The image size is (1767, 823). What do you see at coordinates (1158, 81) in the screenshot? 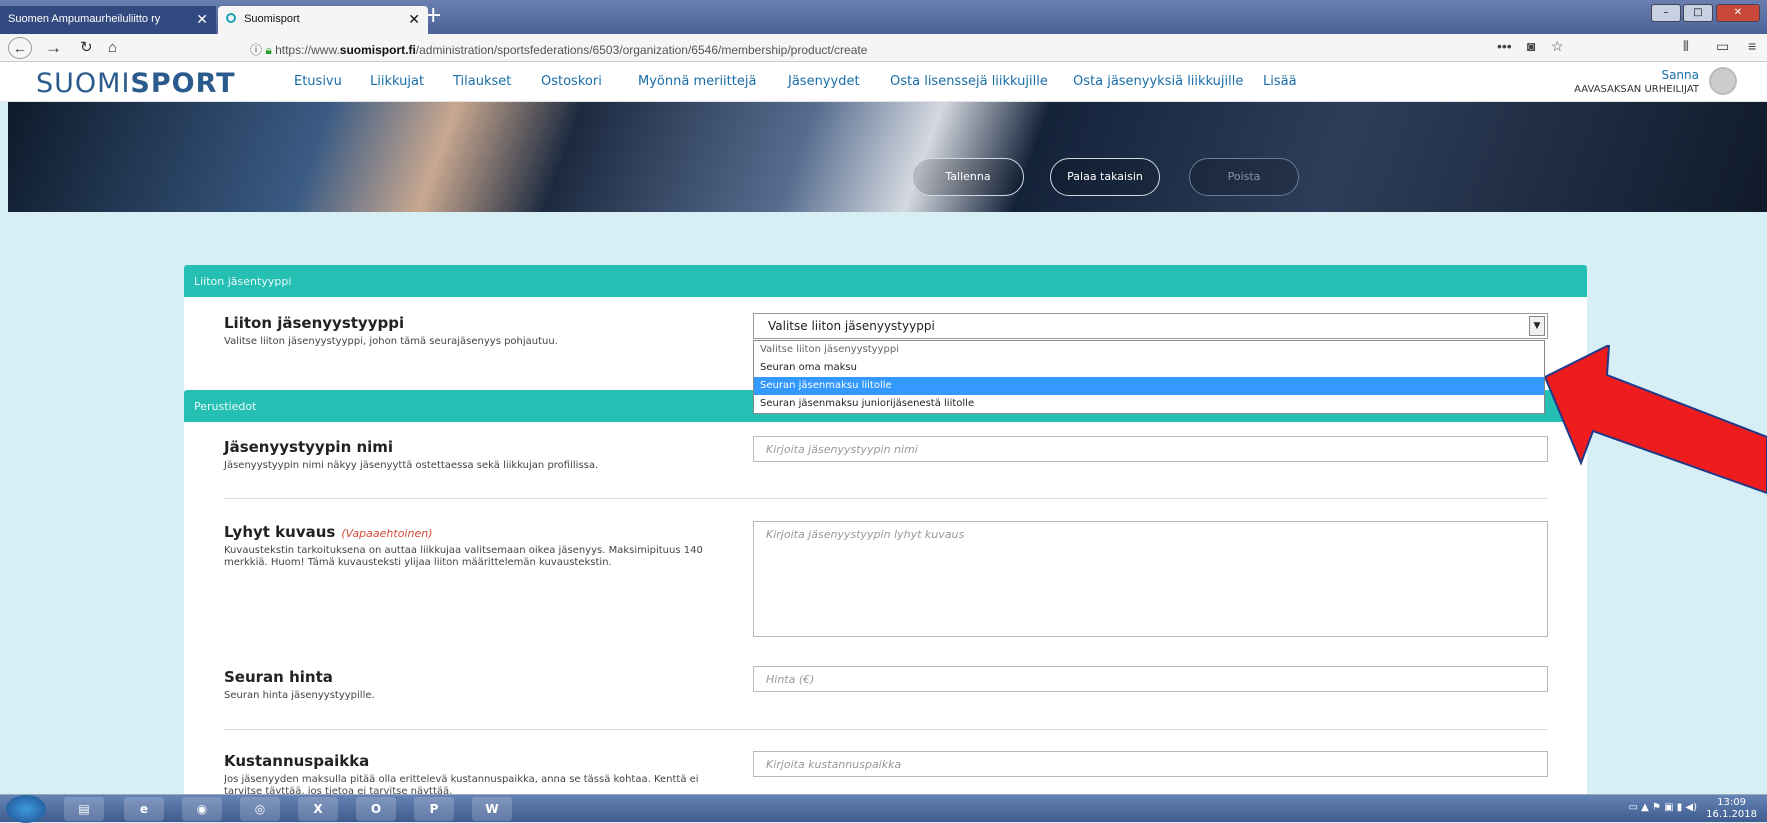
I see `nav-osta-jasenyyksia: Osta jäsenyyksiä liikkujille` at bounding box center [1158, 81].